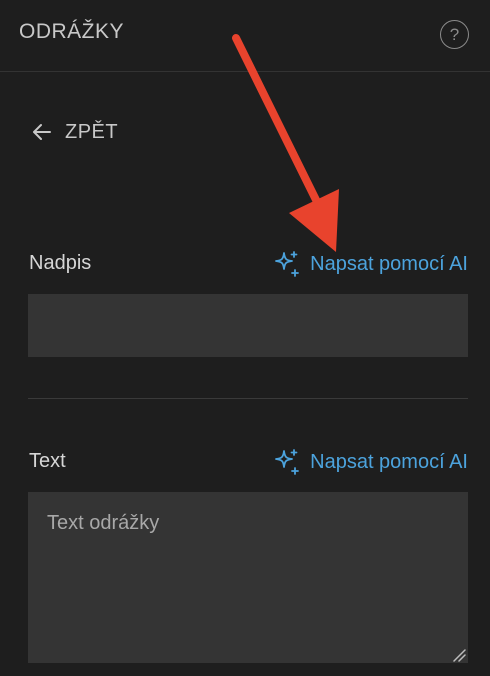 The height and width of the screenshot is (676, 490). I want to click on text-ai-label: Napsat pomocí AI, so click(389, 461).